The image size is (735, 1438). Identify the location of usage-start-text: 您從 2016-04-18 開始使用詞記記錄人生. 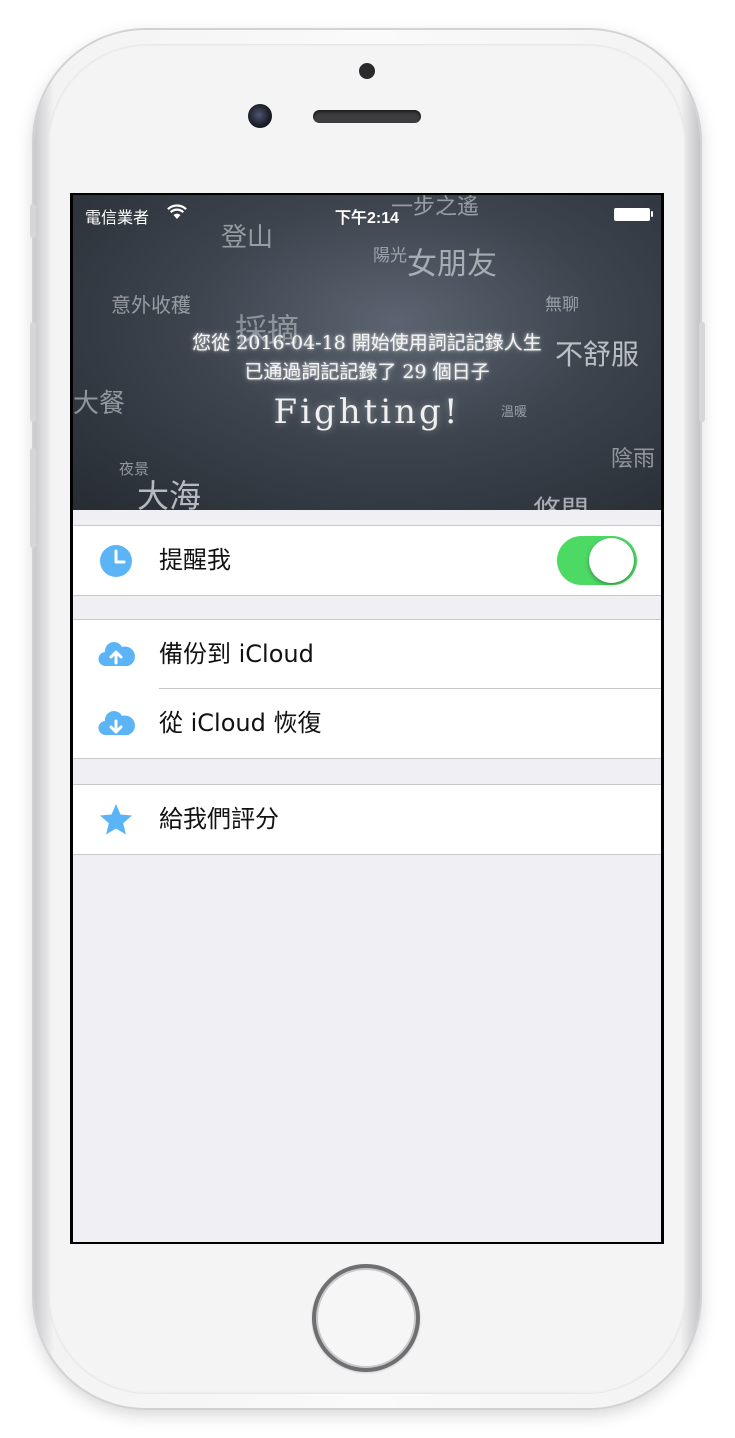
(367, 343).